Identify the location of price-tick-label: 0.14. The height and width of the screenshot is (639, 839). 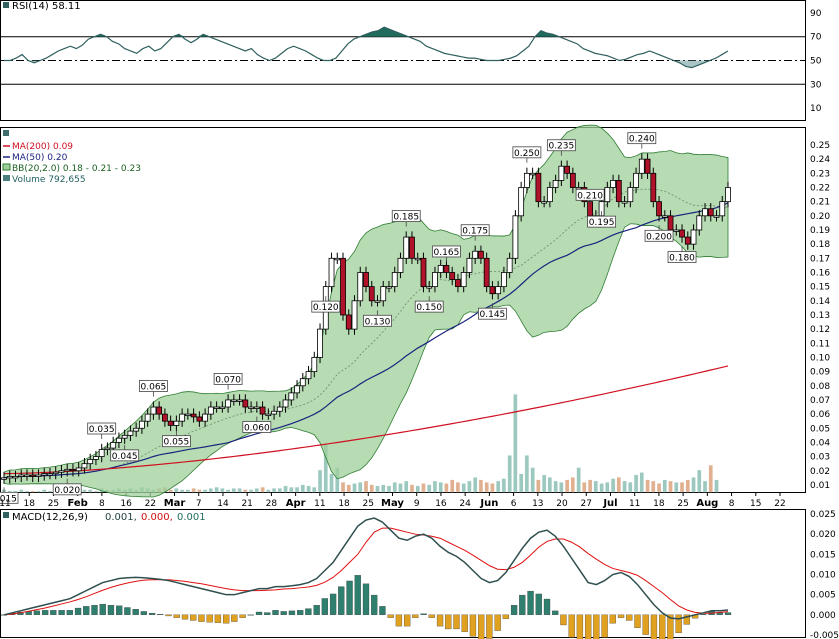
(820, 302).